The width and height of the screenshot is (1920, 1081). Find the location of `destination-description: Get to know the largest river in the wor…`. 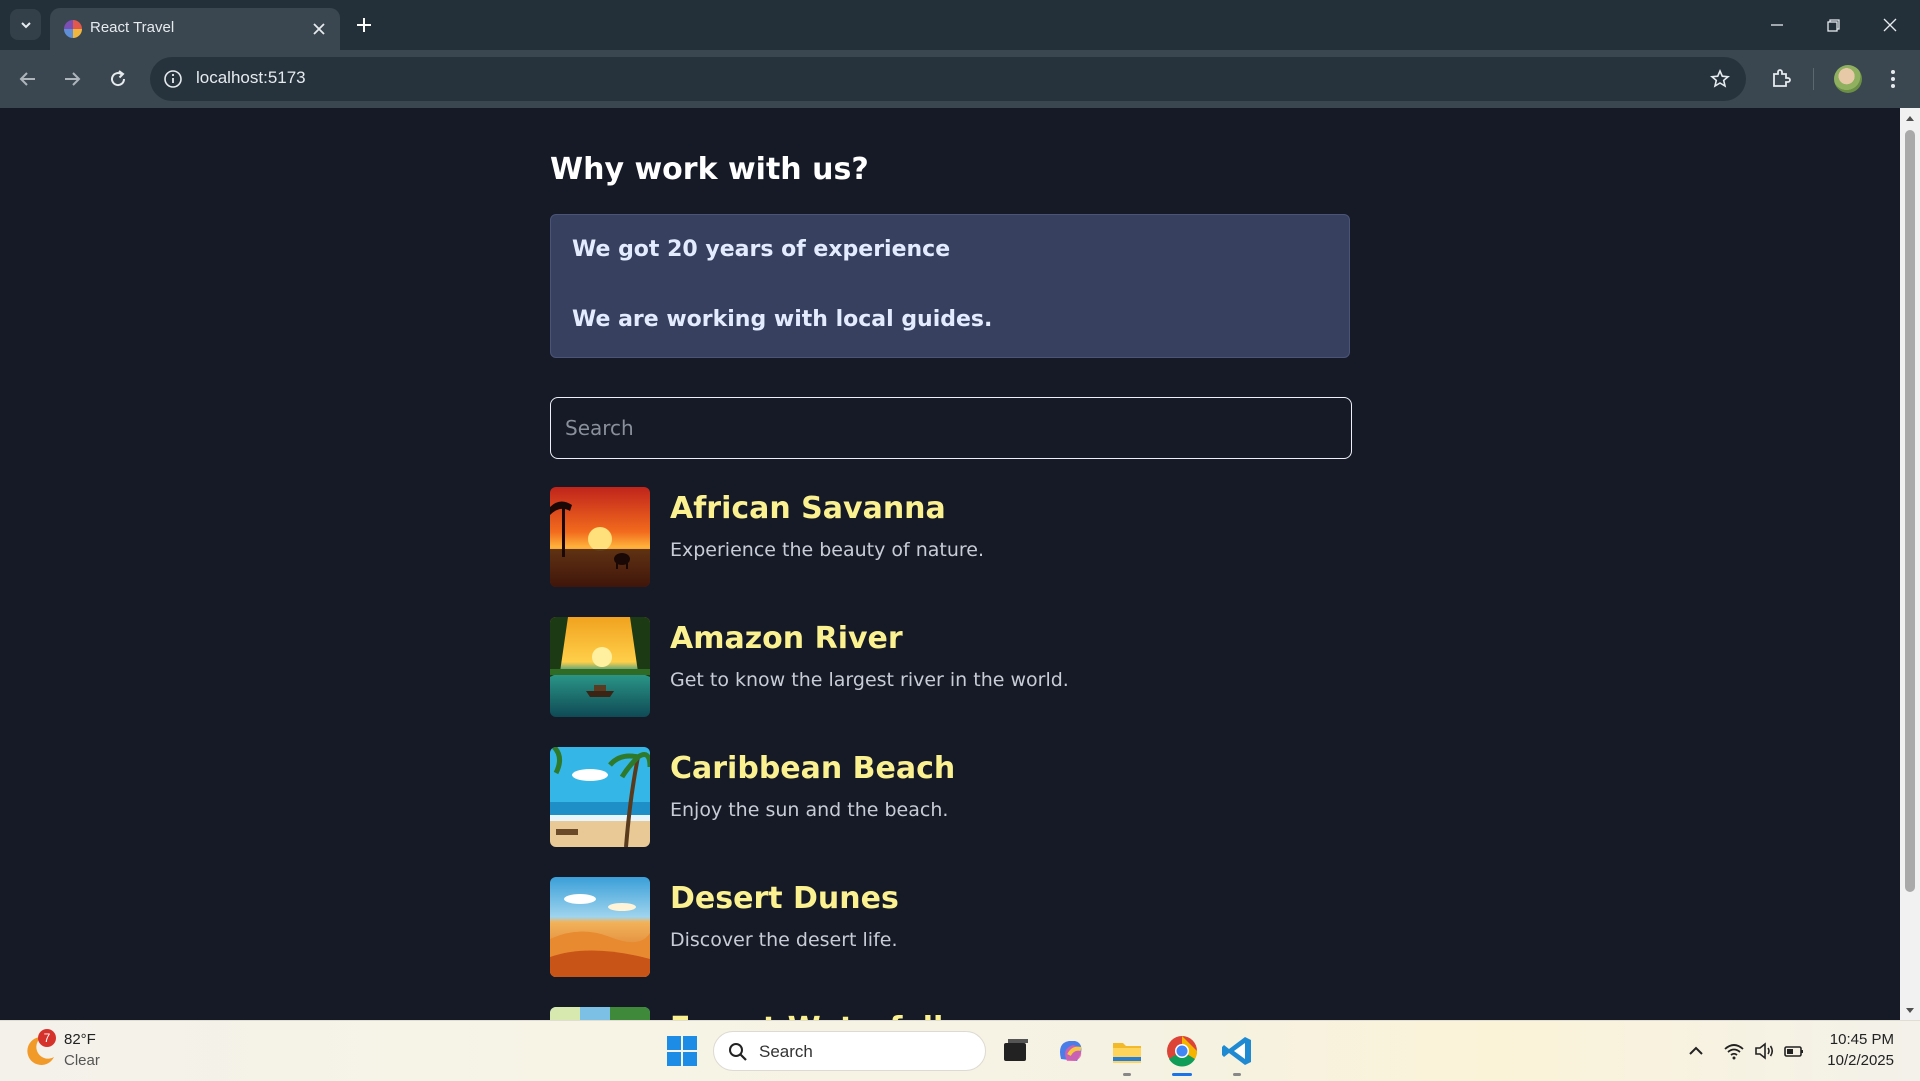

destination-description: Get to know the largest river in the wor… is located at coordinates (869, 680).